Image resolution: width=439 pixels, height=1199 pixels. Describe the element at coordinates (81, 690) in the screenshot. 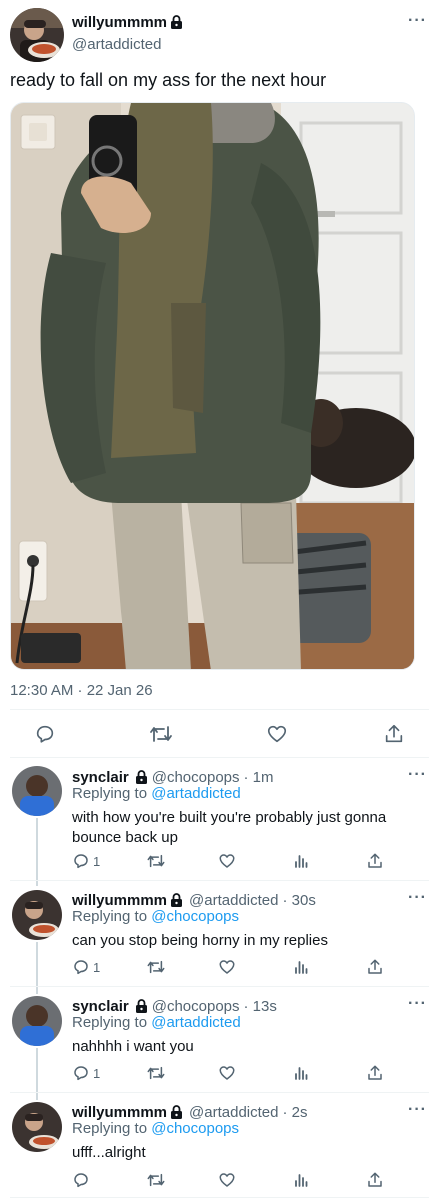

I see `timestamp: 12:30 AM · 22 Jan 26` at that location.